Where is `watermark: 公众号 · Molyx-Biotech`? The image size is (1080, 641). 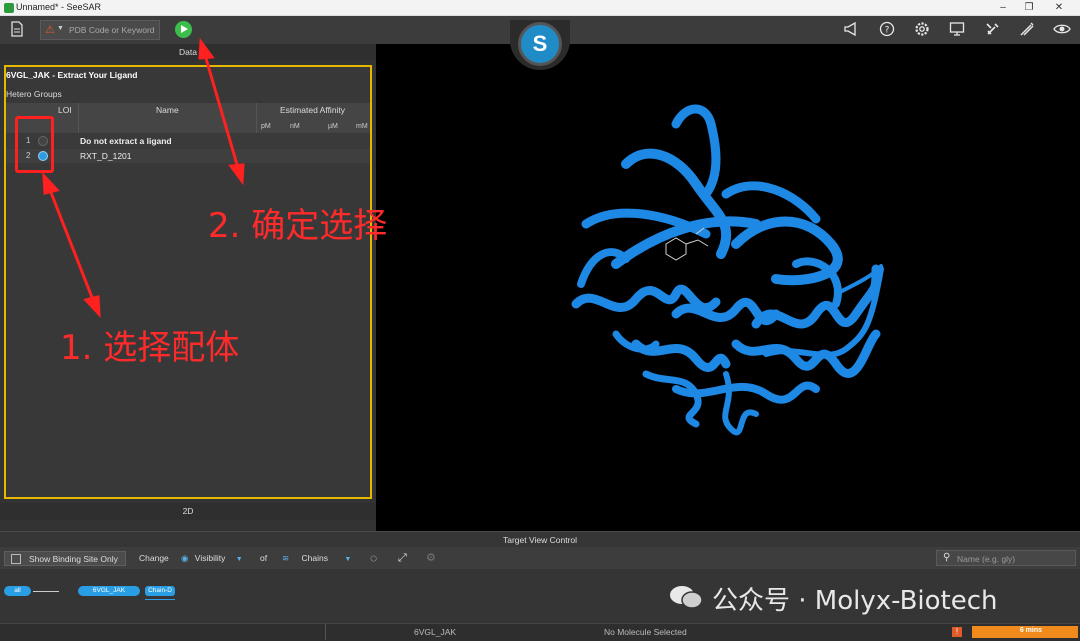 watermark: 公众号 · Molyx-Biotech is located at coordinates (833, 598).